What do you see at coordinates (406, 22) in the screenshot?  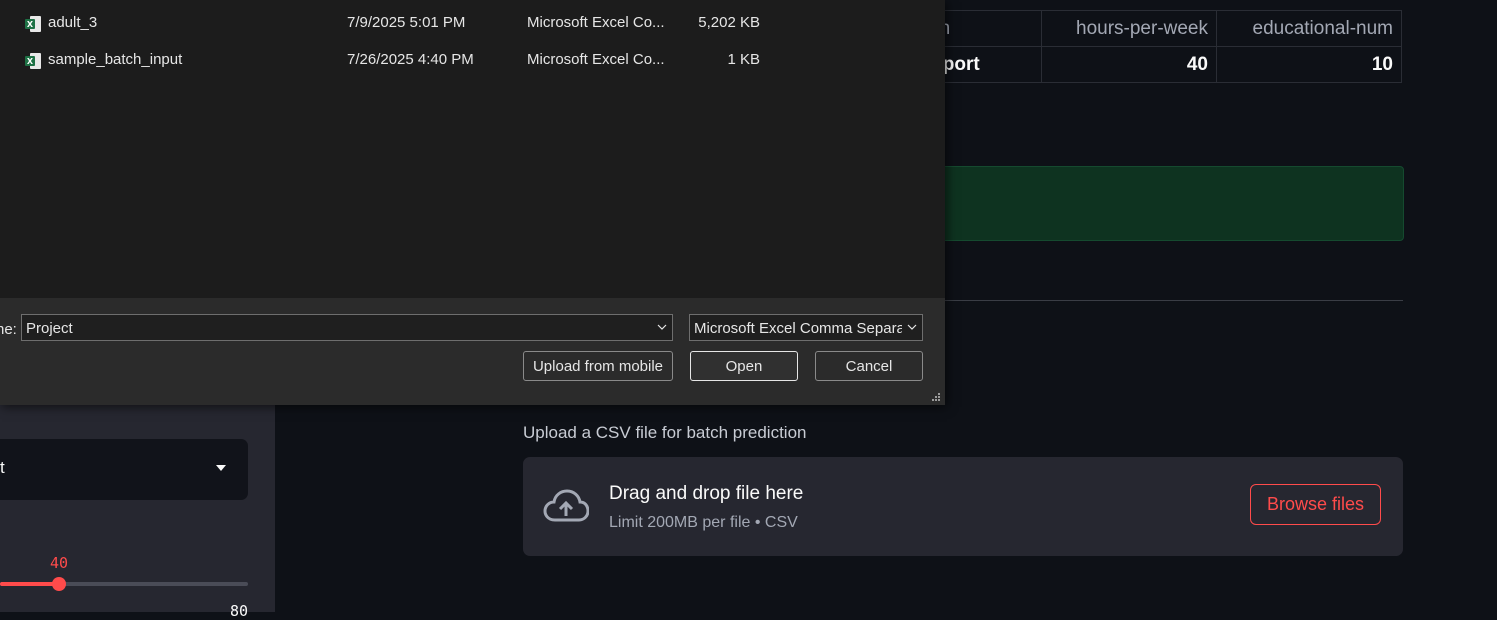 I see `file-date: 7/9/2025 5:01 PM` at bounding box center [406, 22].